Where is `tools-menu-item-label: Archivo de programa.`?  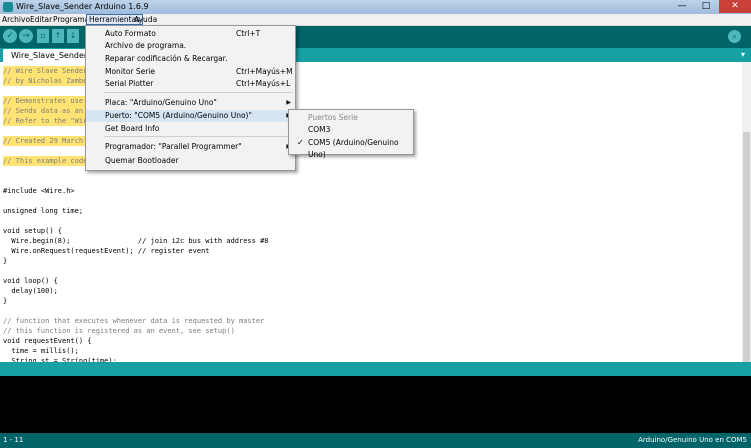 tools-menu-item-label: Archivo de programa. is located at coordinates (146, 45).